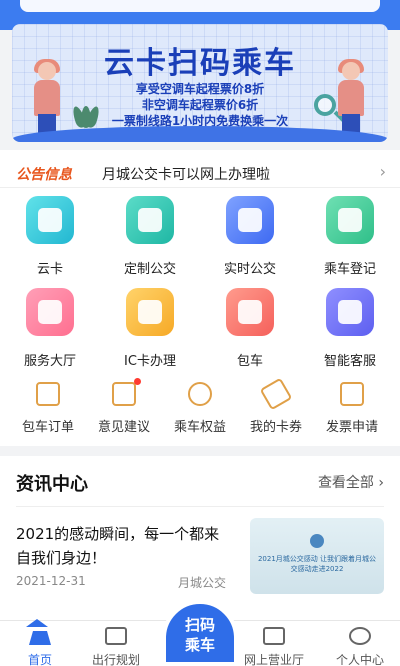  I want to click on search-bar, so click(200, 6).